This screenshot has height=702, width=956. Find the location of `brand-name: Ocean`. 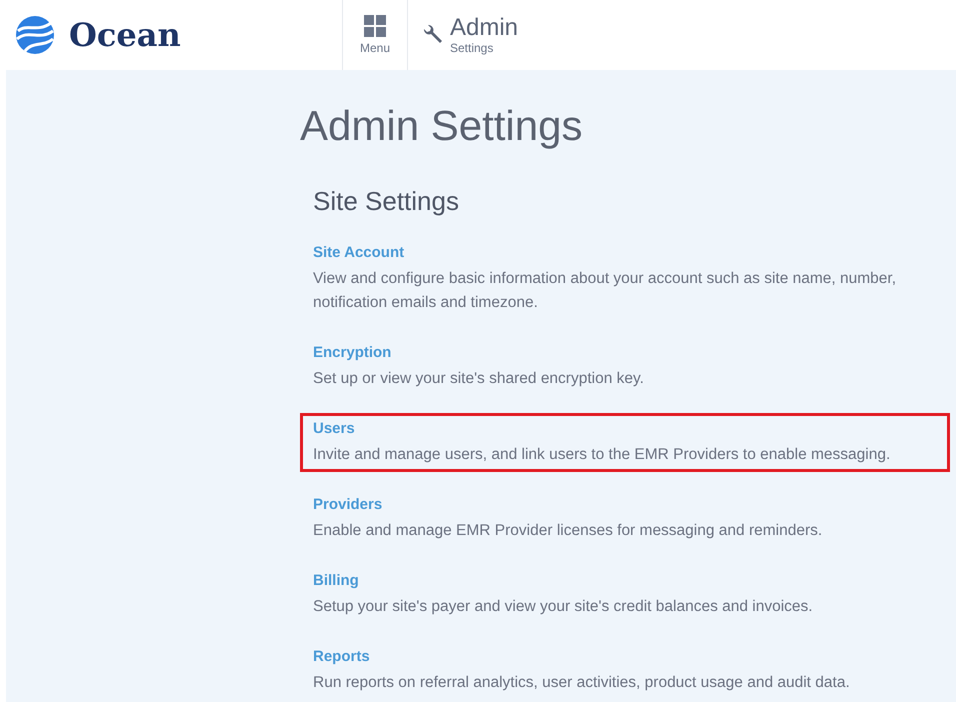

brand-name: Ocean is located at coordinates (125, 35).